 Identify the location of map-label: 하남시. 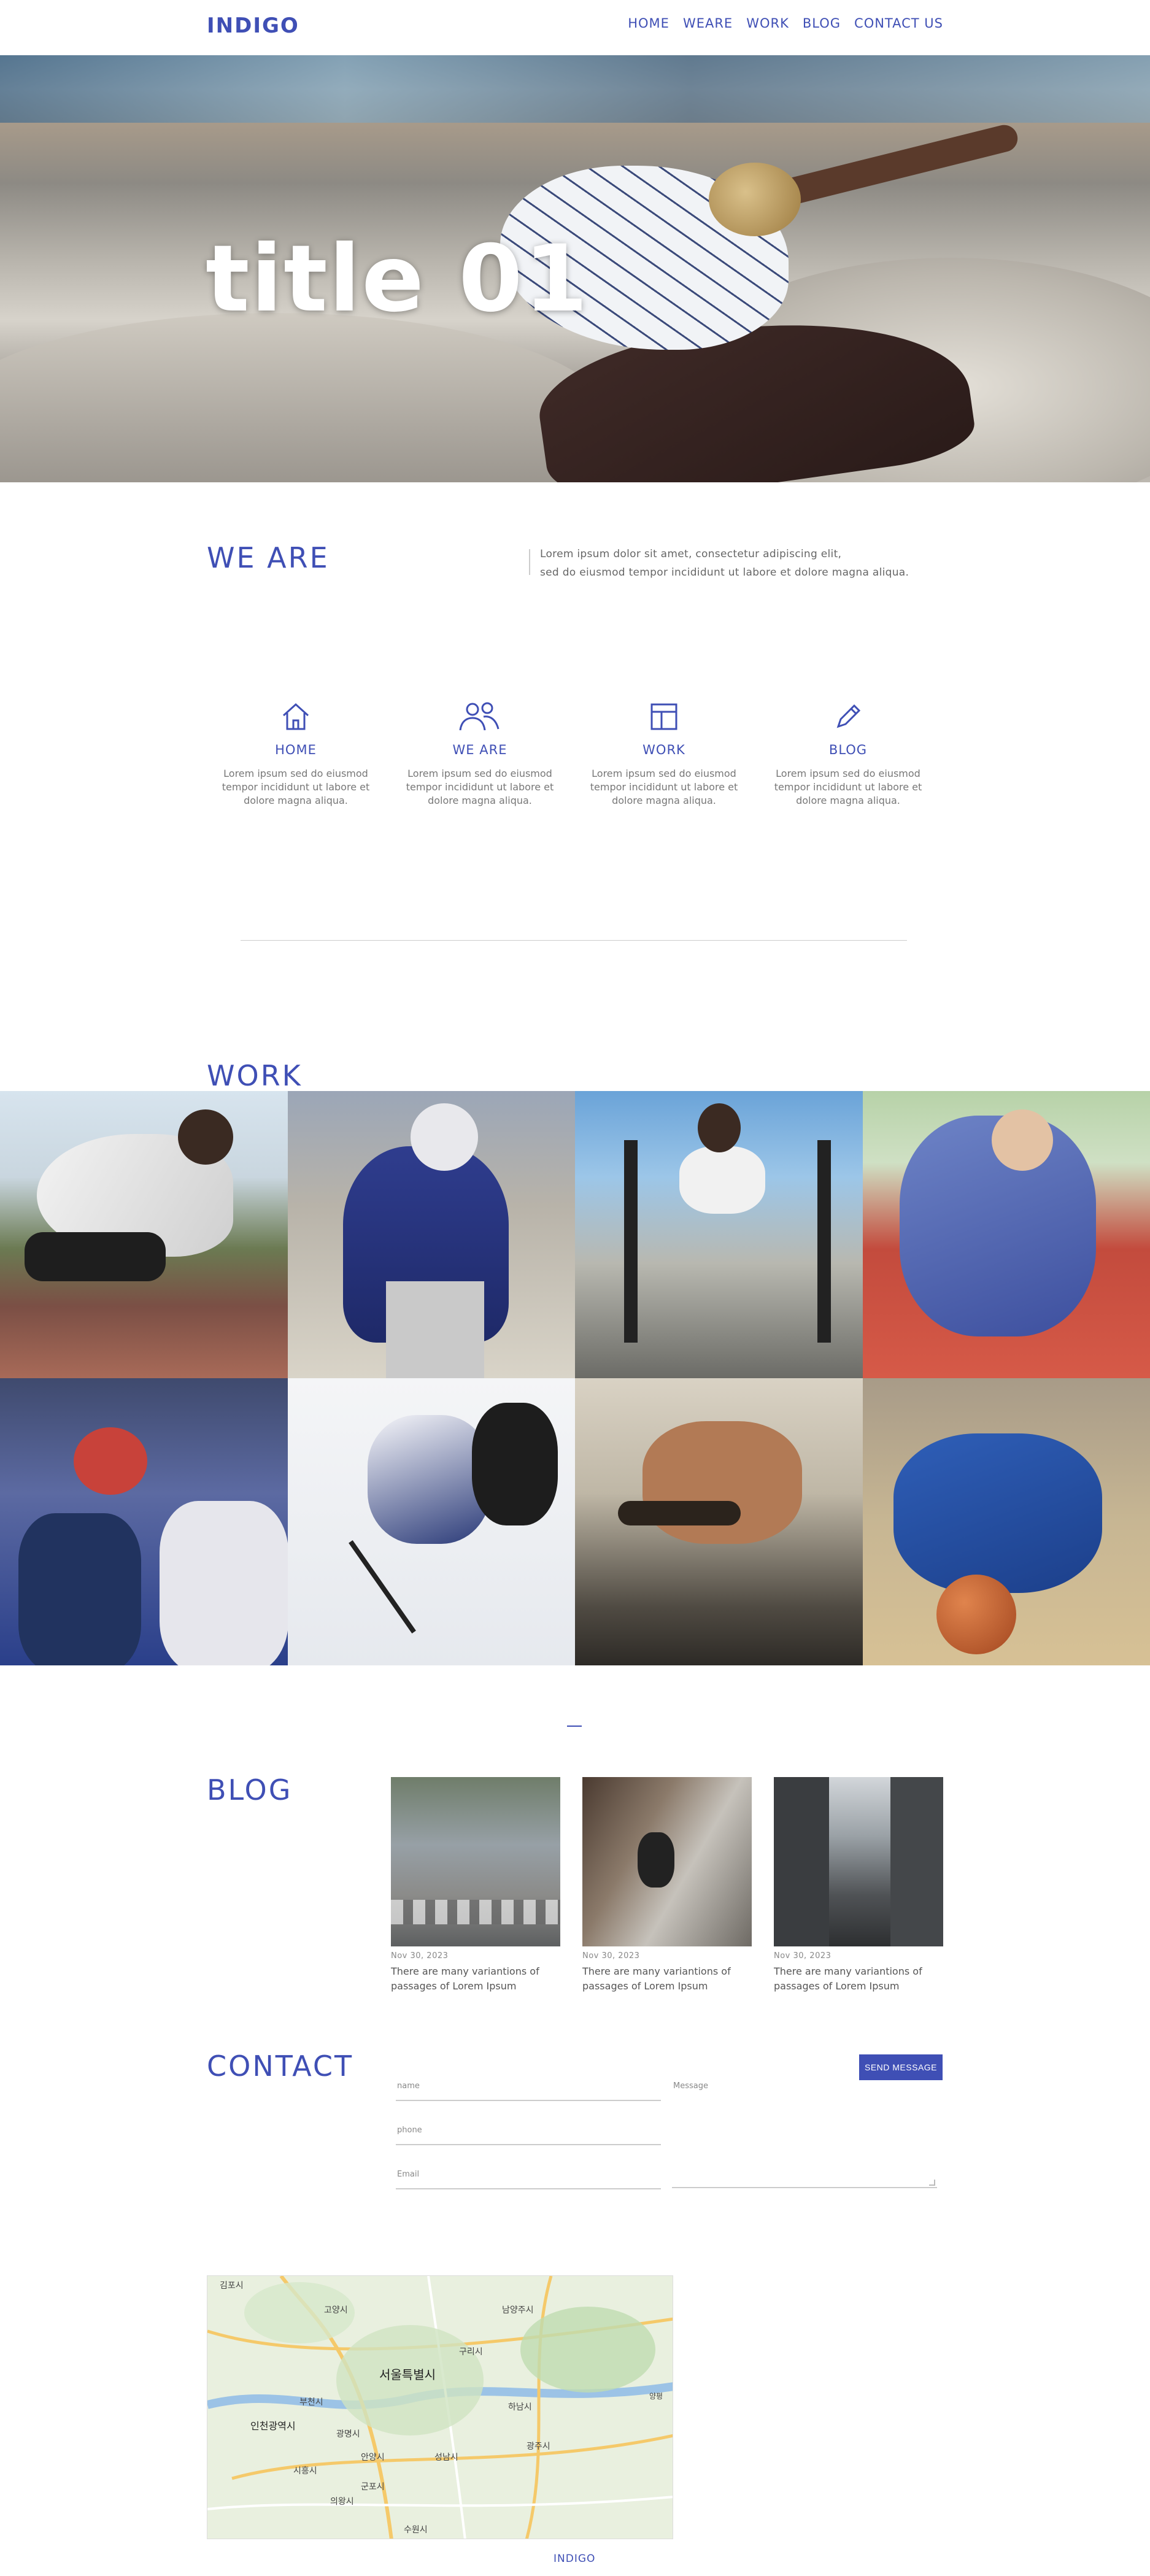
(520, 2407).